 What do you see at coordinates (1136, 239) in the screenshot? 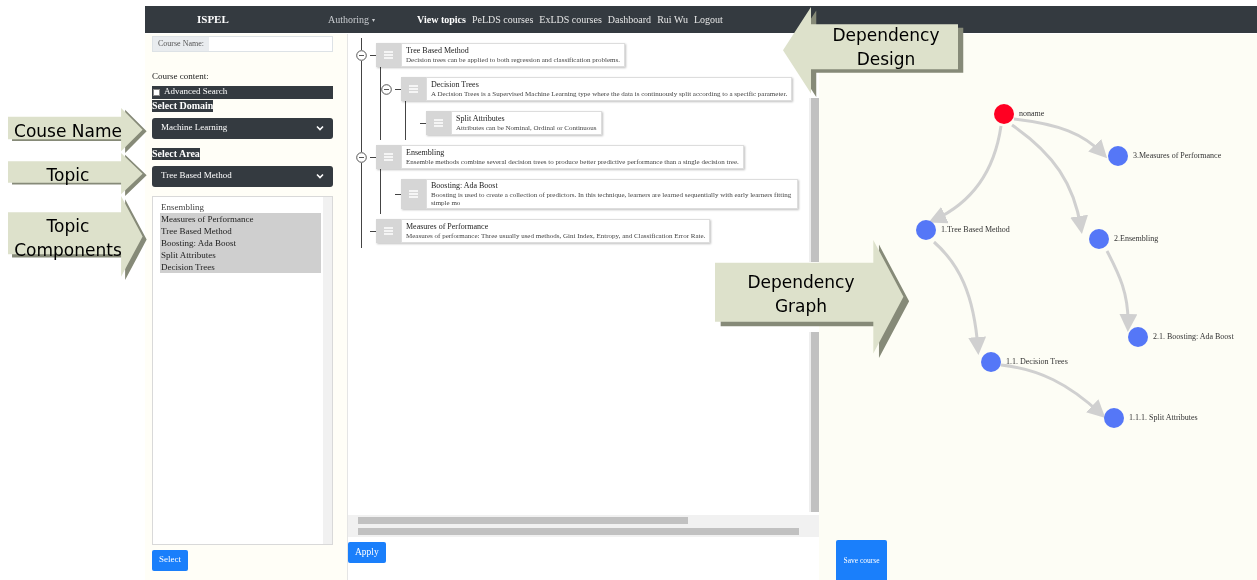
I see `node-label: 2.Ensembling` at bounding box center [1136, 239].